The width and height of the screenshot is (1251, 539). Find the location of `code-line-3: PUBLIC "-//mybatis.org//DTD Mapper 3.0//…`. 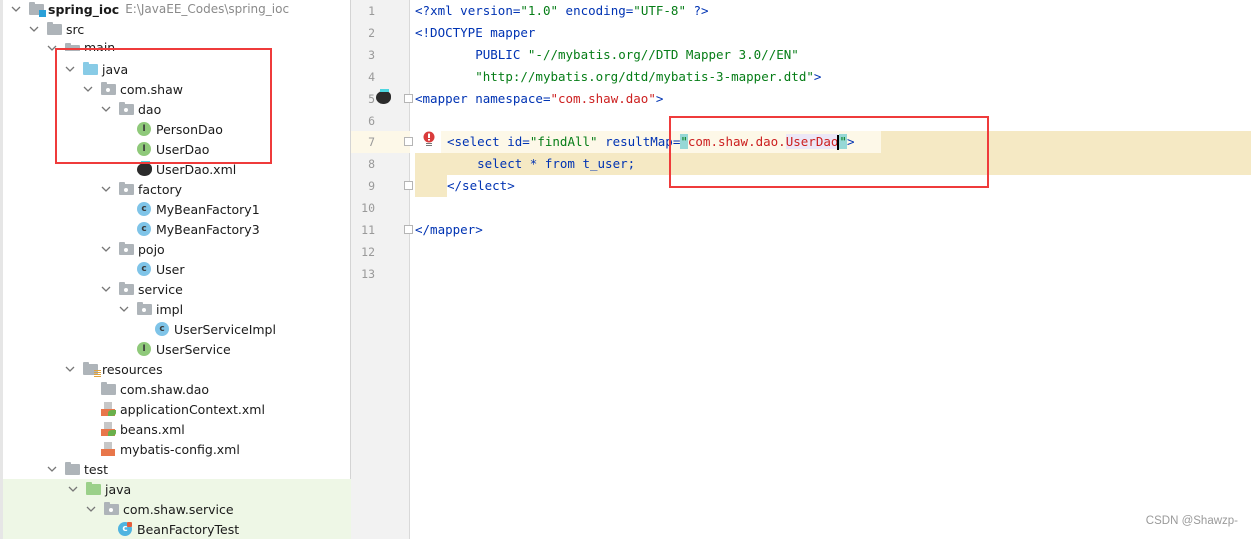

code-line-3: PUBLIC "-//mybatis.org//DTD Mapper 3.0//… is located at coordinates (607, 54).